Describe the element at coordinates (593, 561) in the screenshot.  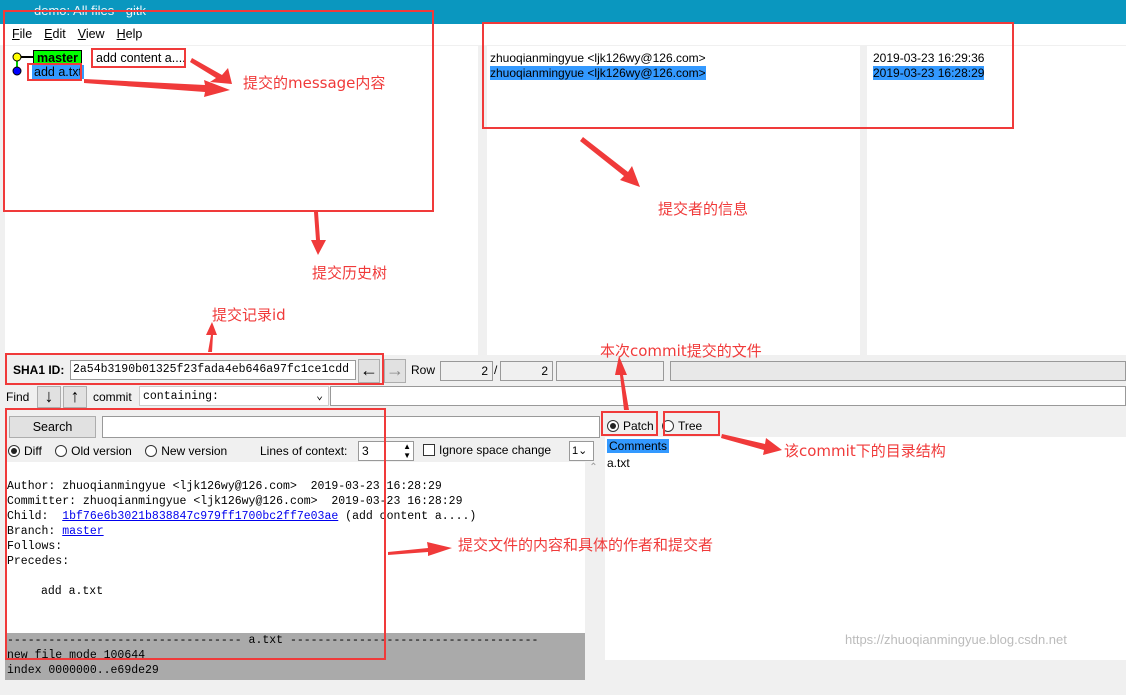
I see `scrollbar: ⌃` at that location.